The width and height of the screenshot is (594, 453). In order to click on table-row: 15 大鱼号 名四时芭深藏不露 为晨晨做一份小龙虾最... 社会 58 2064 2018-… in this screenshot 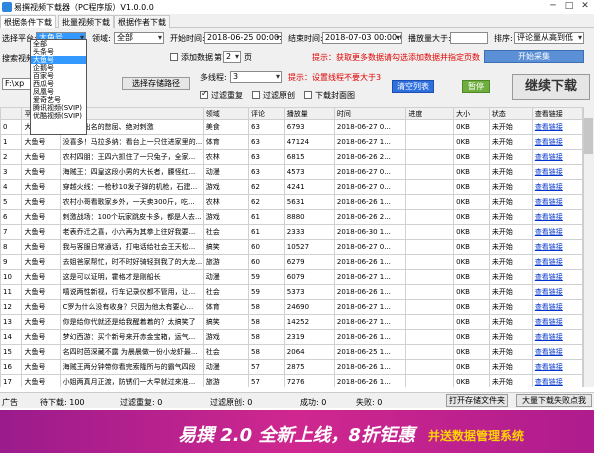, I will do `click(291, 352)`.